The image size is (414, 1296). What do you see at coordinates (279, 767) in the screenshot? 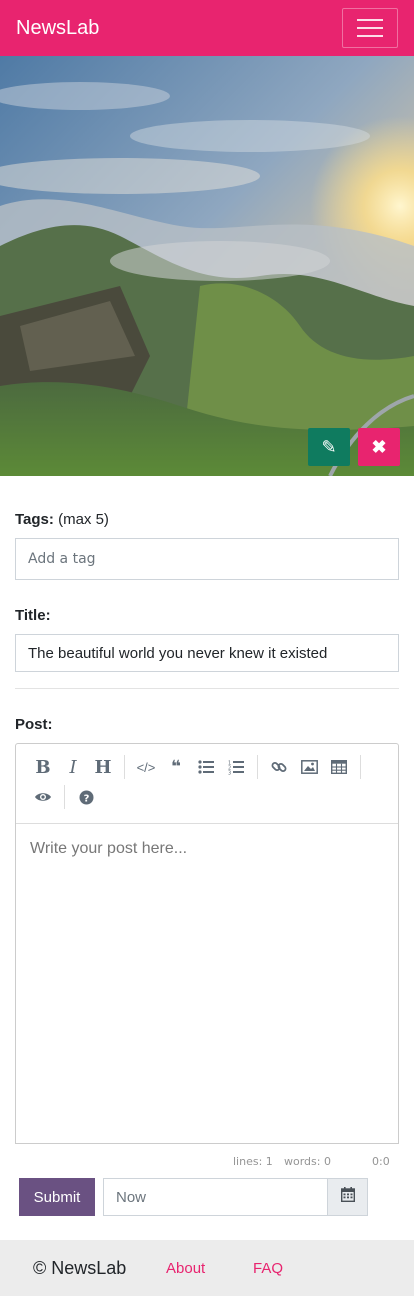
I see `link-icon` at bounding box center [279, 767].